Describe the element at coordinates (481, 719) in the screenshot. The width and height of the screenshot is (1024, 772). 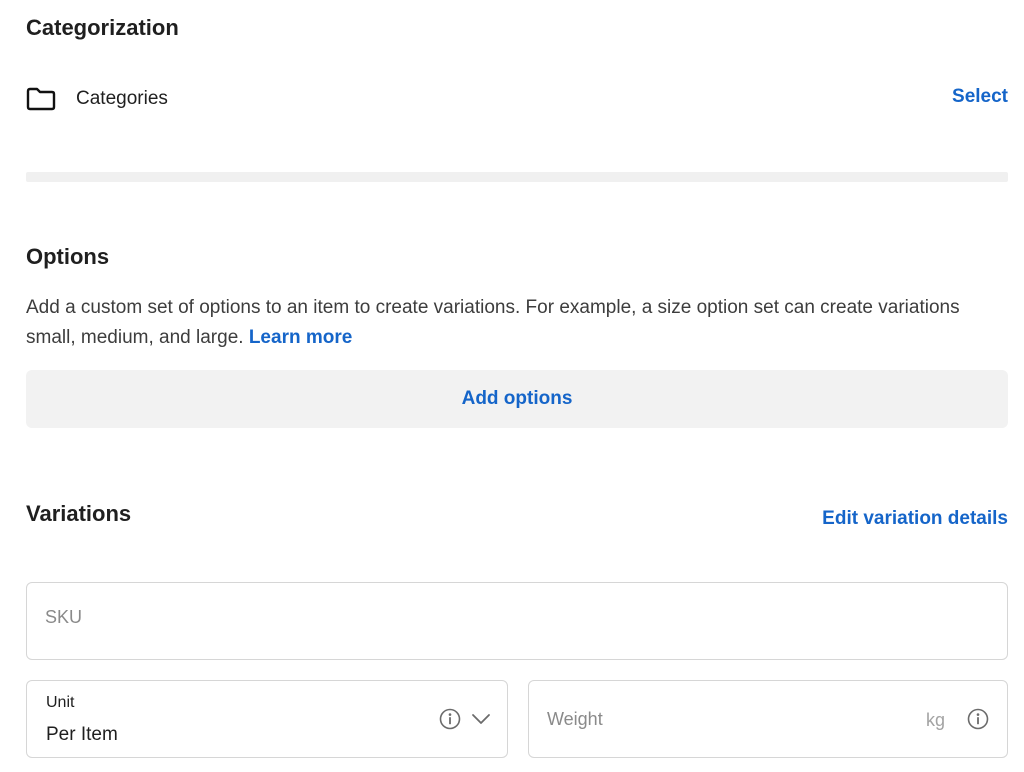
I see `chevron-down-icon` at that location.